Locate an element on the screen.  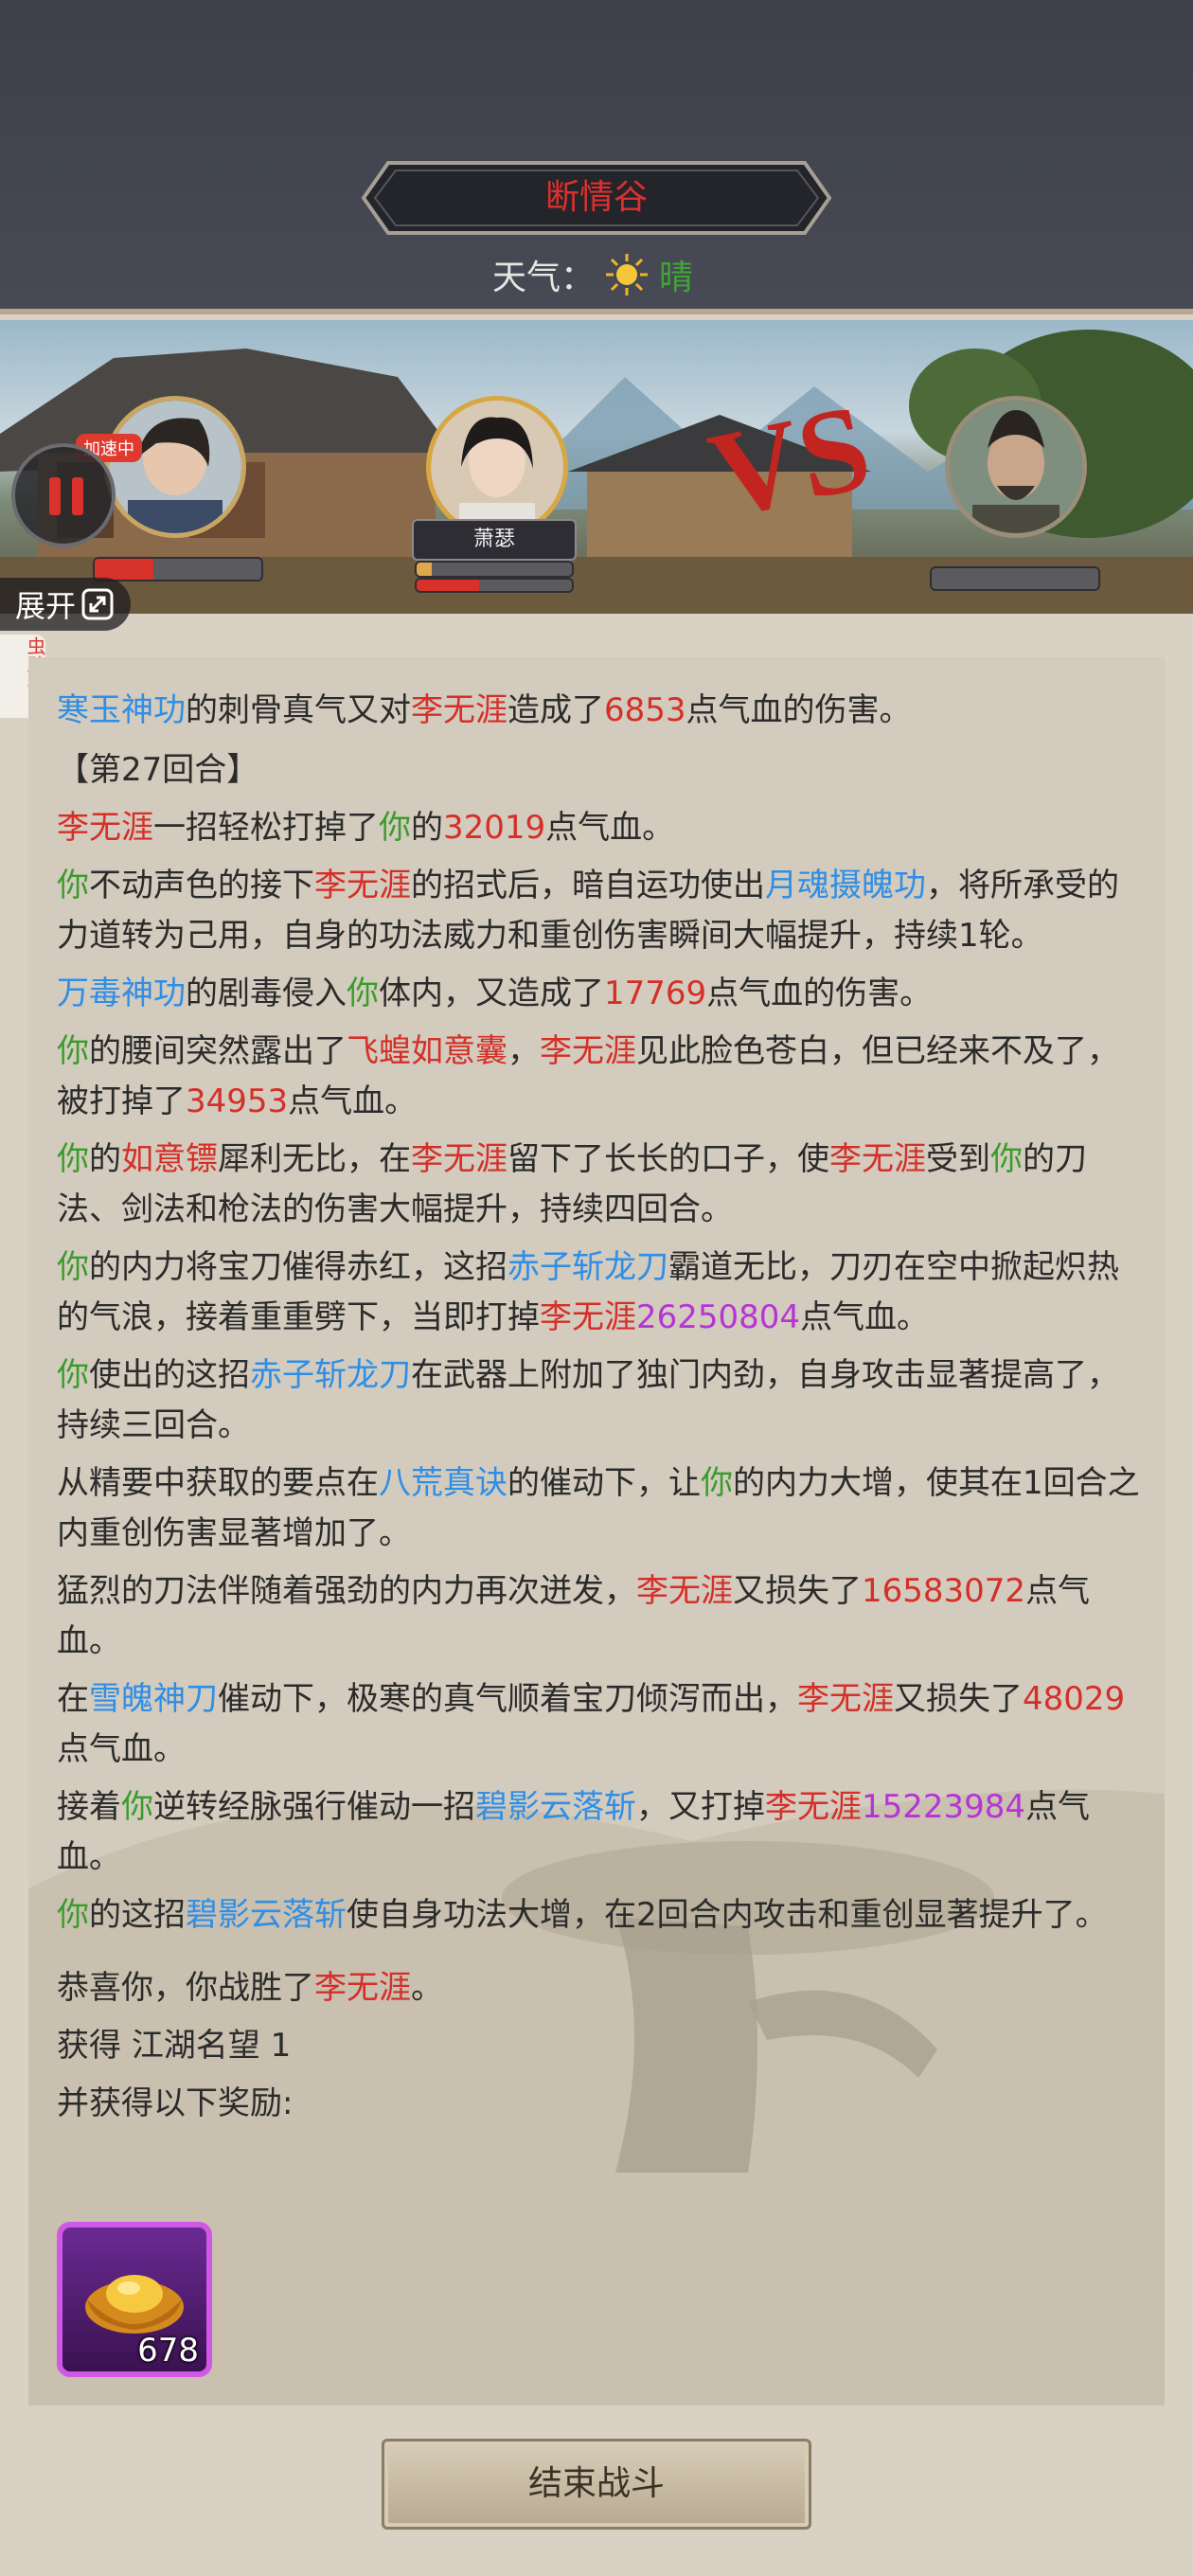
ally-mp-fill is located at coordinates (448, 585).